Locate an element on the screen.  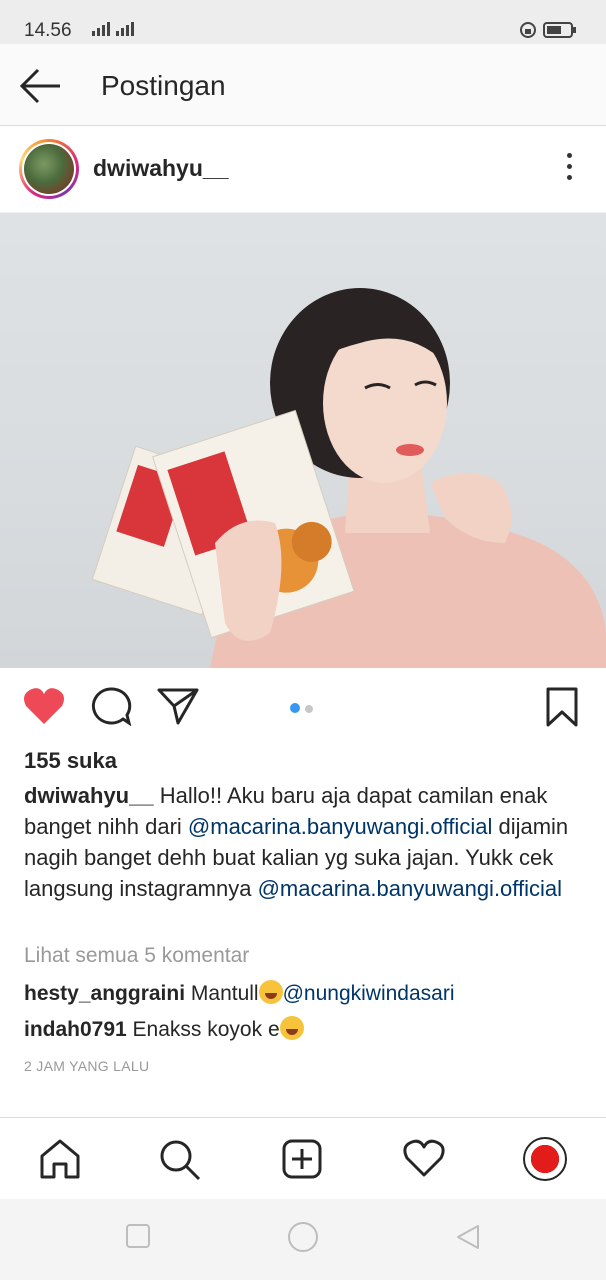
new-post-icon is located at coordinates (302, 1159).